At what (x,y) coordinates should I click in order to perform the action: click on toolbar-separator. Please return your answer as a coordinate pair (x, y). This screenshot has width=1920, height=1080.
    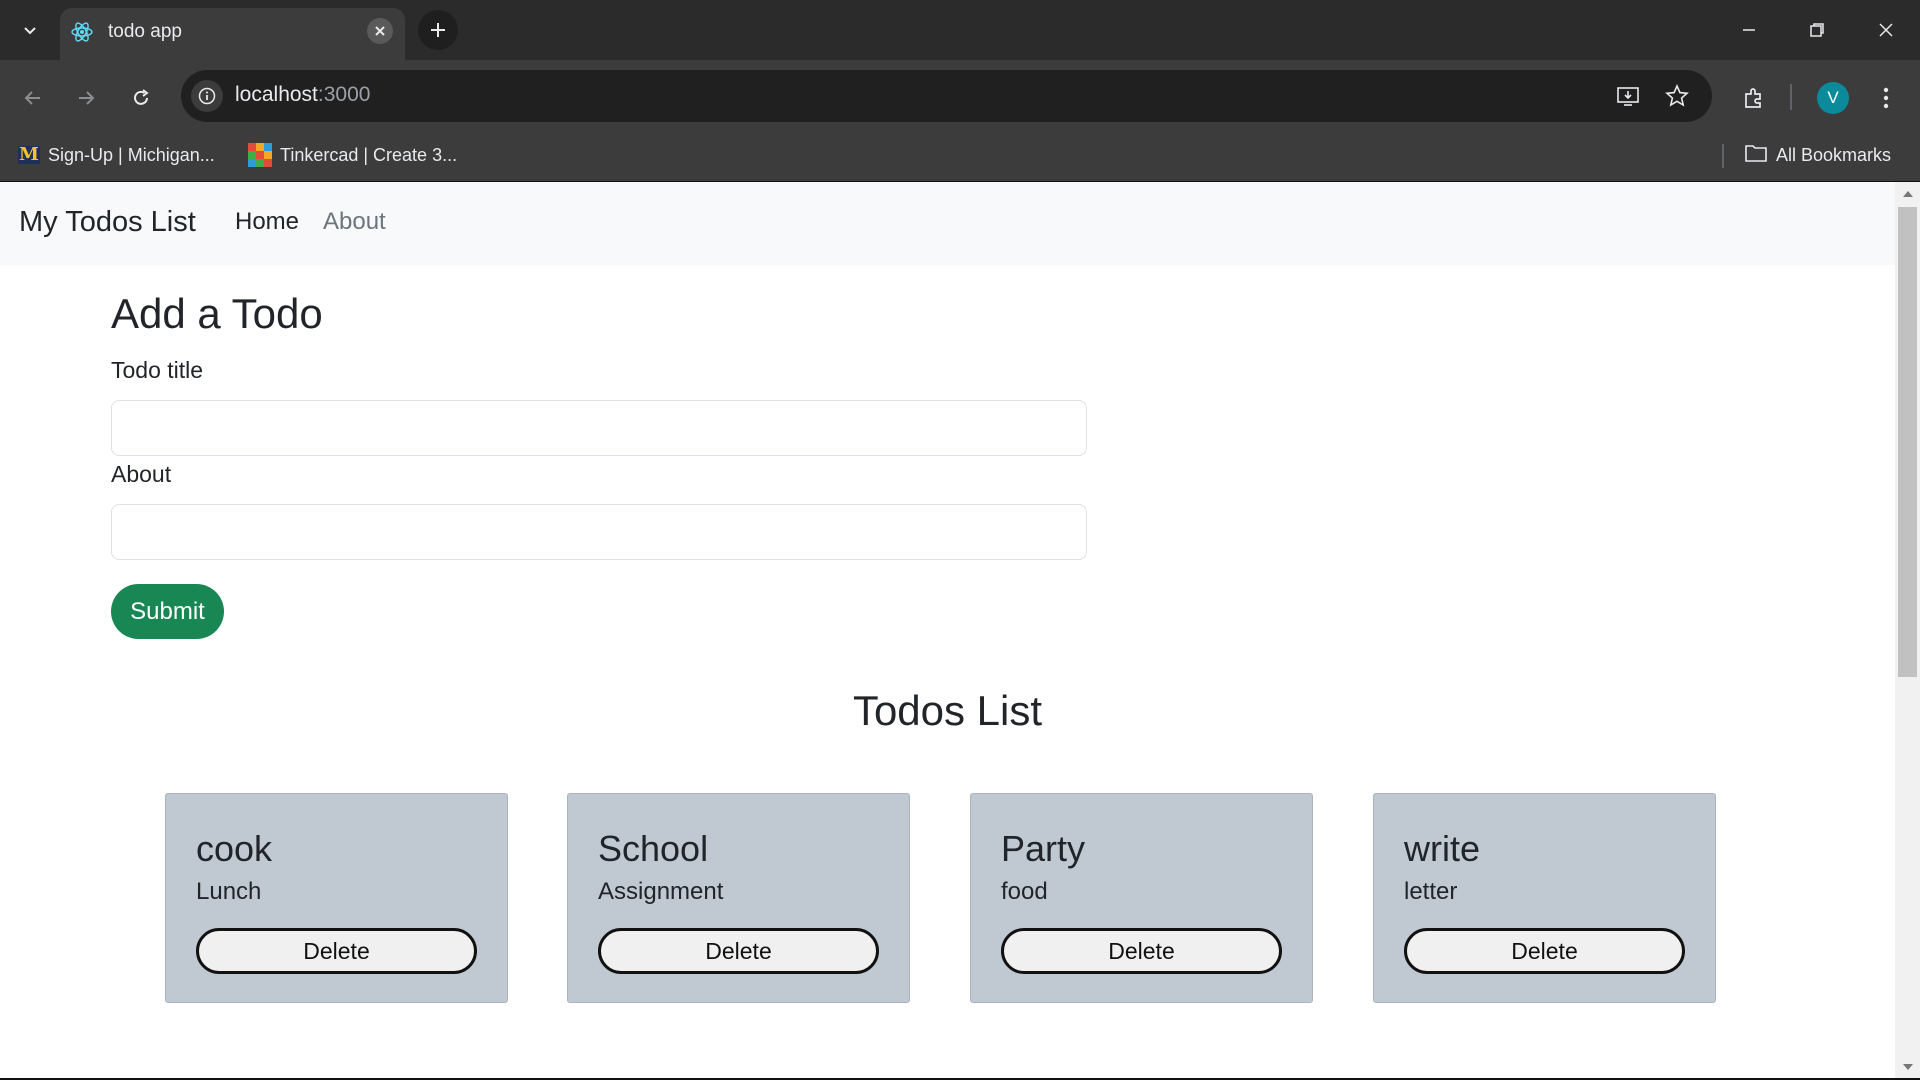
    Looking at the image, I should click on (1791, 97).